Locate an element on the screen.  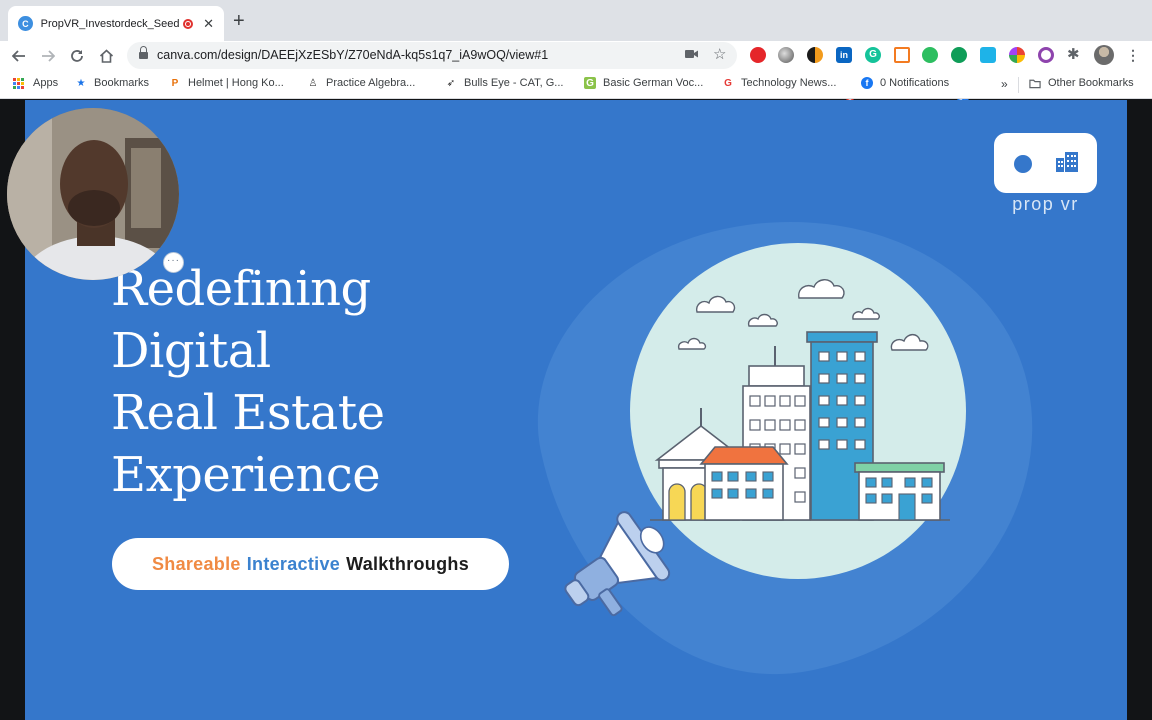
bookmark-apps: Apps is located at coordinates (35, 83).